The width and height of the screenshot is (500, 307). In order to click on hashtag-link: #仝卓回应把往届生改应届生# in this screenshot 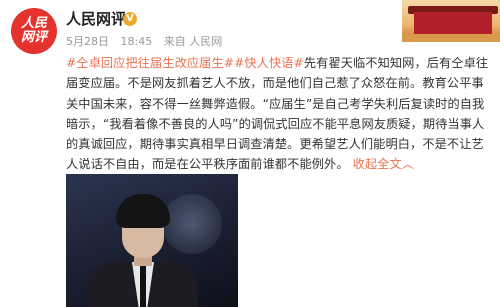, I will do `click(150, 63)`.